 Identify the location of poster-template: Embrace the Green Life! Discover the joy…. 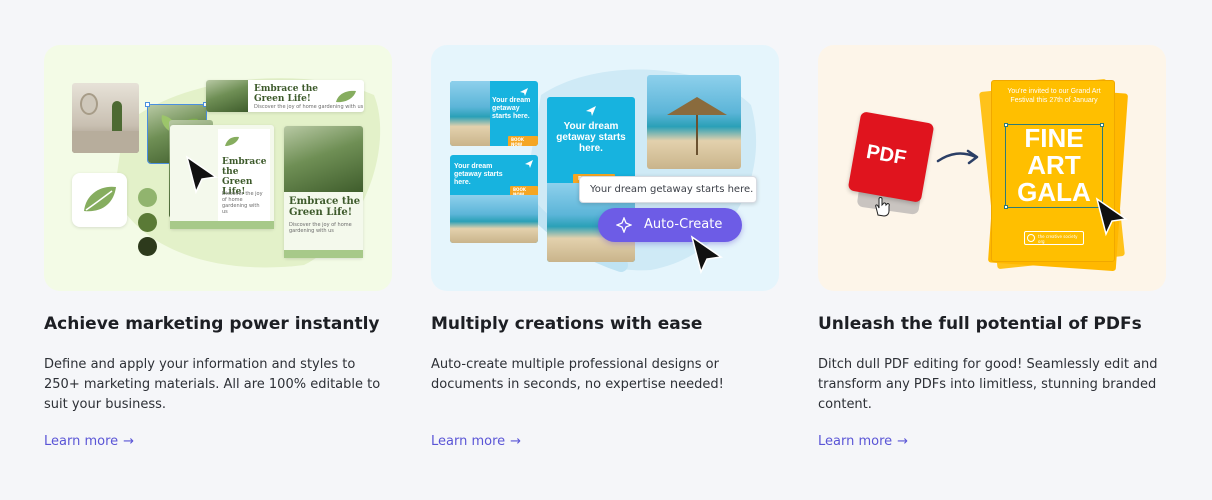
(323, 192).